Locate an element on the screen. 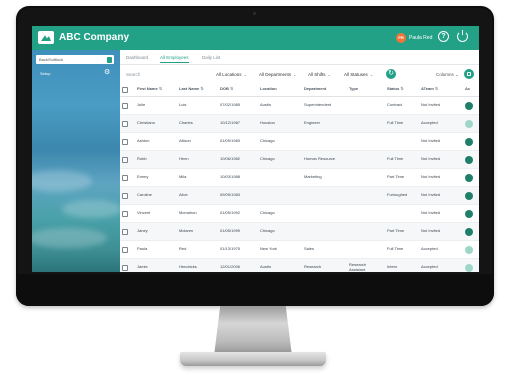  header-location-label: Location is located at coordinates (268, 89).